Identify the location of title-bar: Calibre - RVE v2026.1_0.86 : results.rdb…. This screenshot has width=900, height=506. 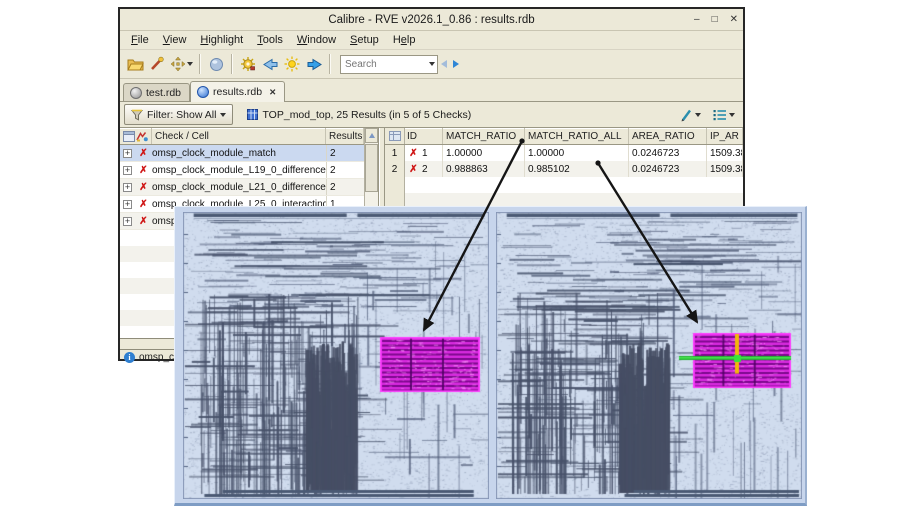
(431, 20).